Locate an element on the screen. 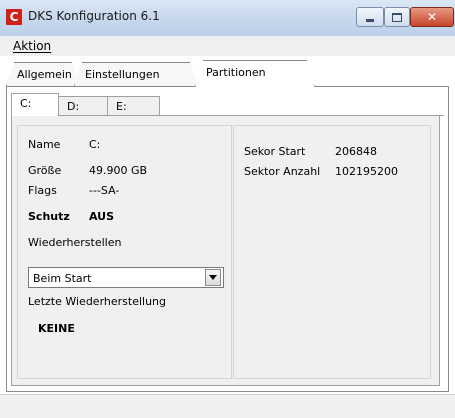 The image size is (455, 418). sector-start-value: 206848 is located at coordinates (356, 151).